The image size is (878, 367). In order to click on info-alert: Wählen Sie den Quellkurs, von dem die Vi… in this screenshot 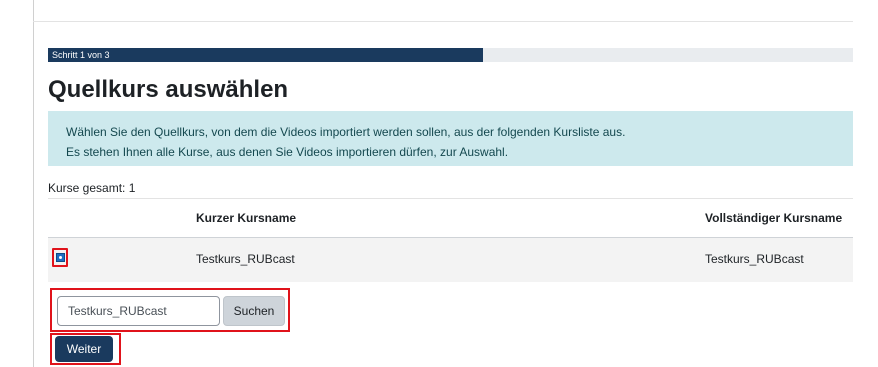, I will do `click(450, 138)`.